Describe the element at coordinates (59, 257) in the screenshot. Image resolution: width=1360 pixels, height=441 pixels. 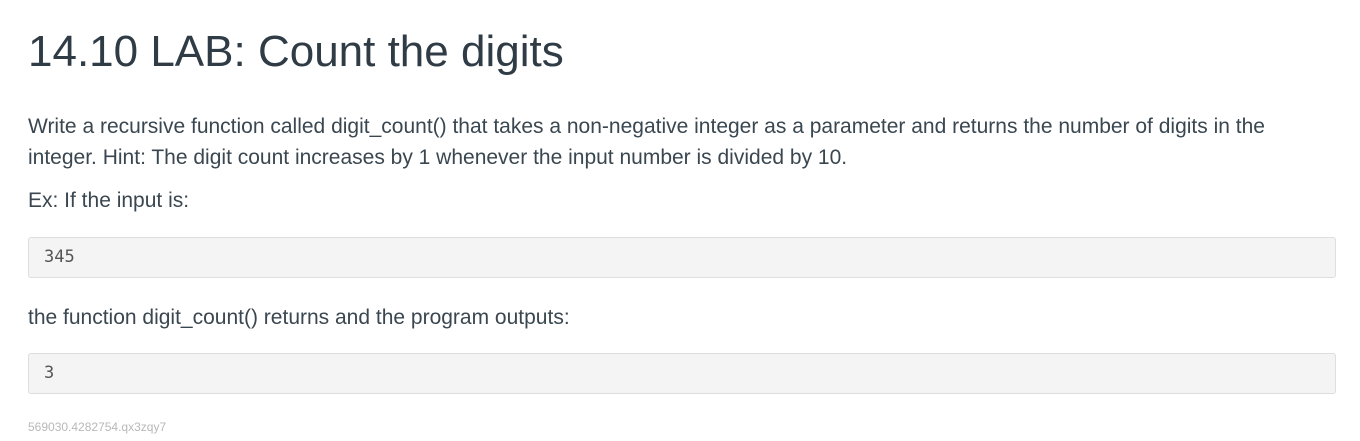
I see `example-input-value: 345` at that location.